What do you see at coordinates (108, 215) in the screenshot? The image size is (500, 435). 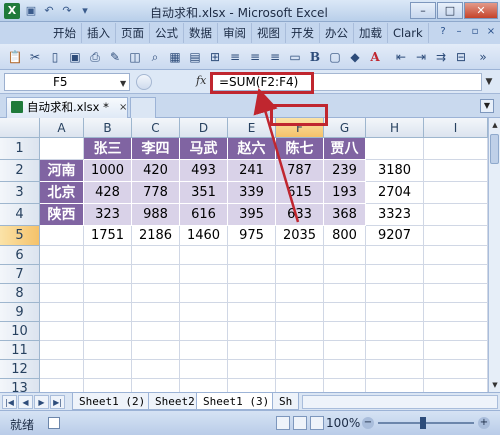 I see `data-cell: 323` at bounding box center [108, 215].